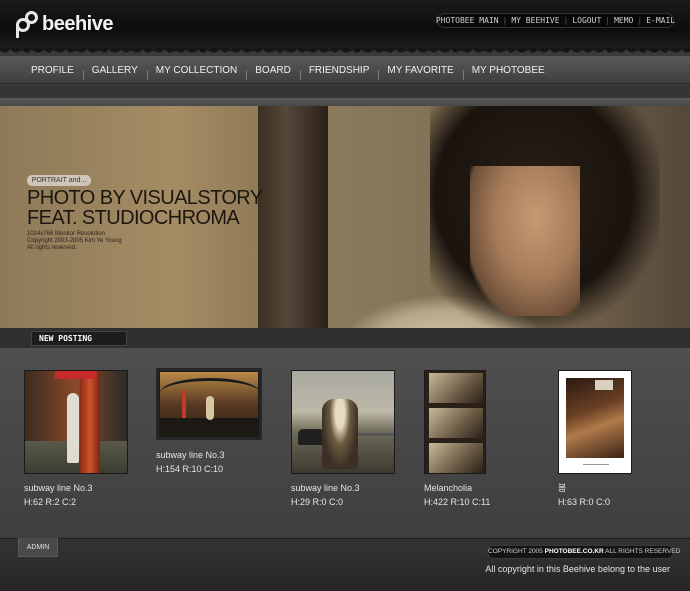 This screenshot has width=690, height=591. Describe the element at coordinates (145, 198) in the screenshot. I see `hero-title: PHOTO BY VISUALSTORY` at that location.